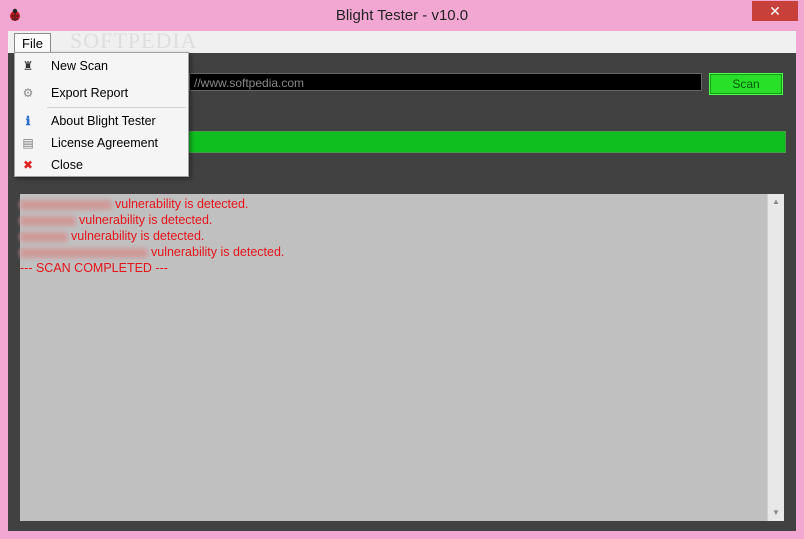 The image size is (804, 539). I want to click on menu-item-about: ℹ About Blight Tester, so click(101, 121).